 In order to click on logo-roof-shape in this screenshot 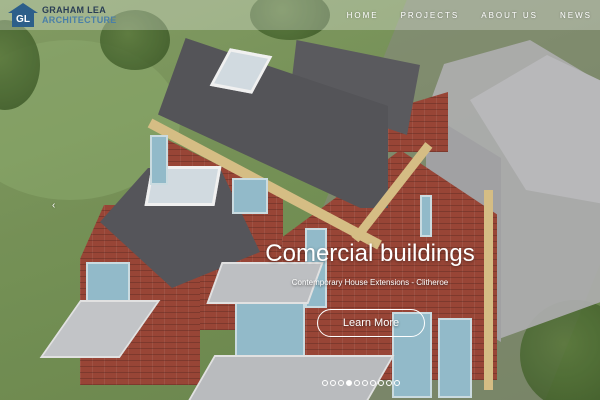, I will do `click(23, 8)`.